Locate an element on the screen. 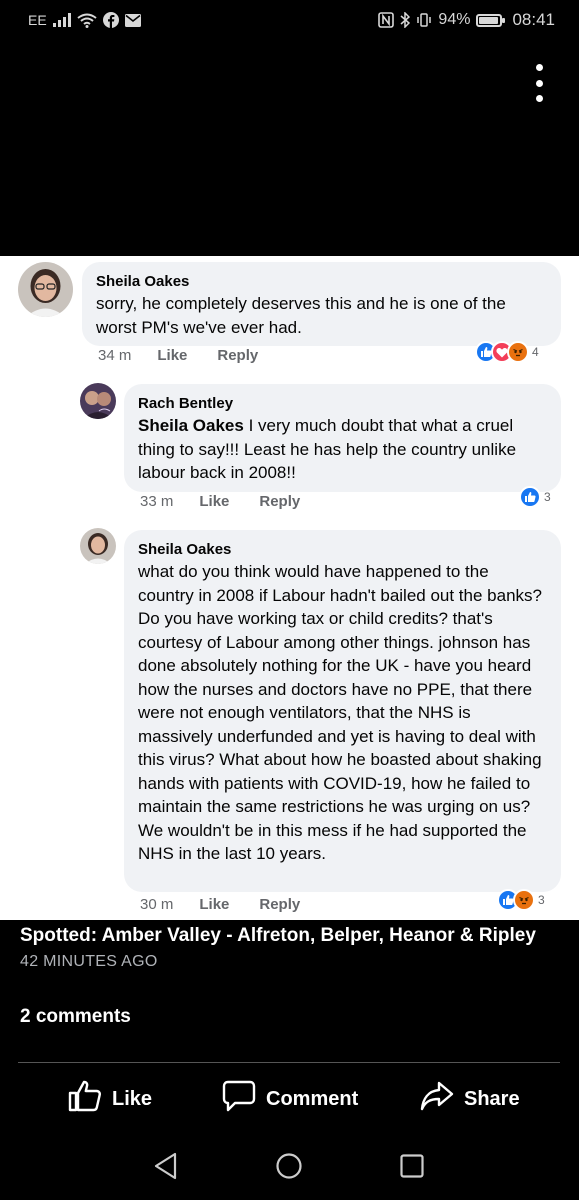  battery-icon is located at coordinates (491, 20).